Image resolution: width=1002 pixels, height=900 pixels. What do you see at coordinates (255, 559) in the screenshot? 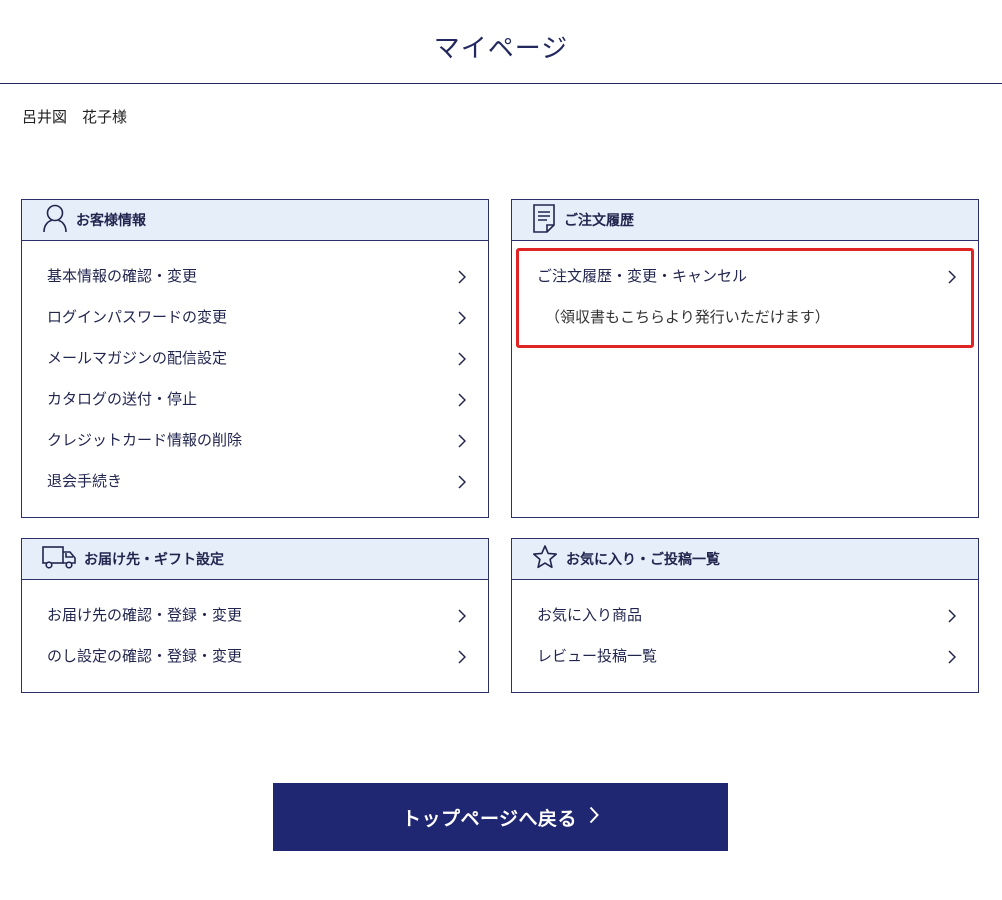
I see `delivery-gift-header: お届け先・ギフト設定` at bounding box center [255, 559].